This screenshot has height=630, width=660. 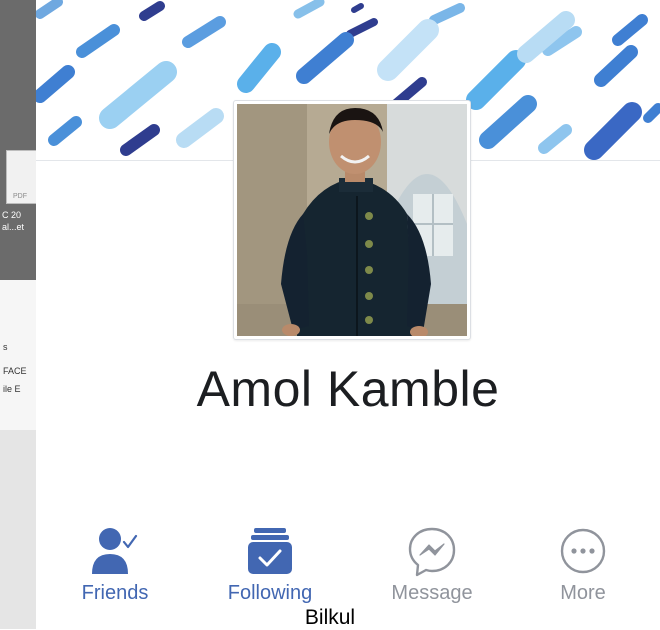 What do you see at coordinates (348, 571) in the screenshot?
I see `profile-action-bar: Friends Following Message More` at bounding box center [348, 571].